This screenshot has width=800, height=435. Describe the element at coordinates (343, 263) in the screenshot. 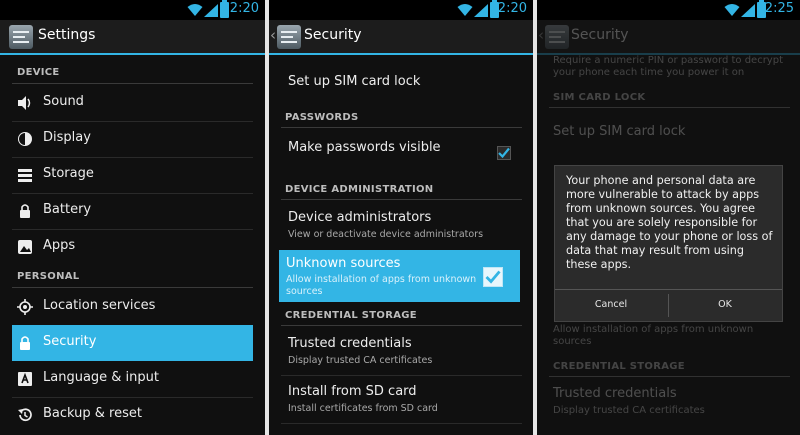

I see `pref-title: Unknown sources` at that location.